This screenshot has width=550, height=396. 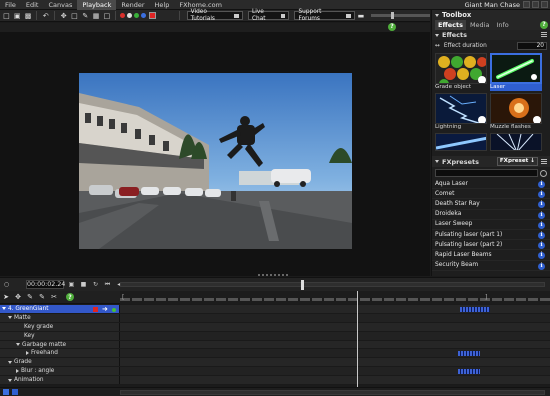 What do you see at coordinates (275, 363) in the screenshot?
I see `timeline-track-grade: Grade` at bounding box center [275, 363].